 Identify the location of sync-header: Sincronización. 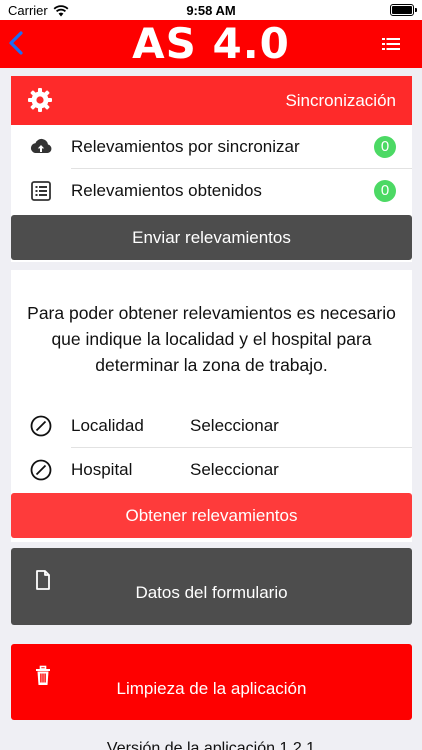
(211, 100).